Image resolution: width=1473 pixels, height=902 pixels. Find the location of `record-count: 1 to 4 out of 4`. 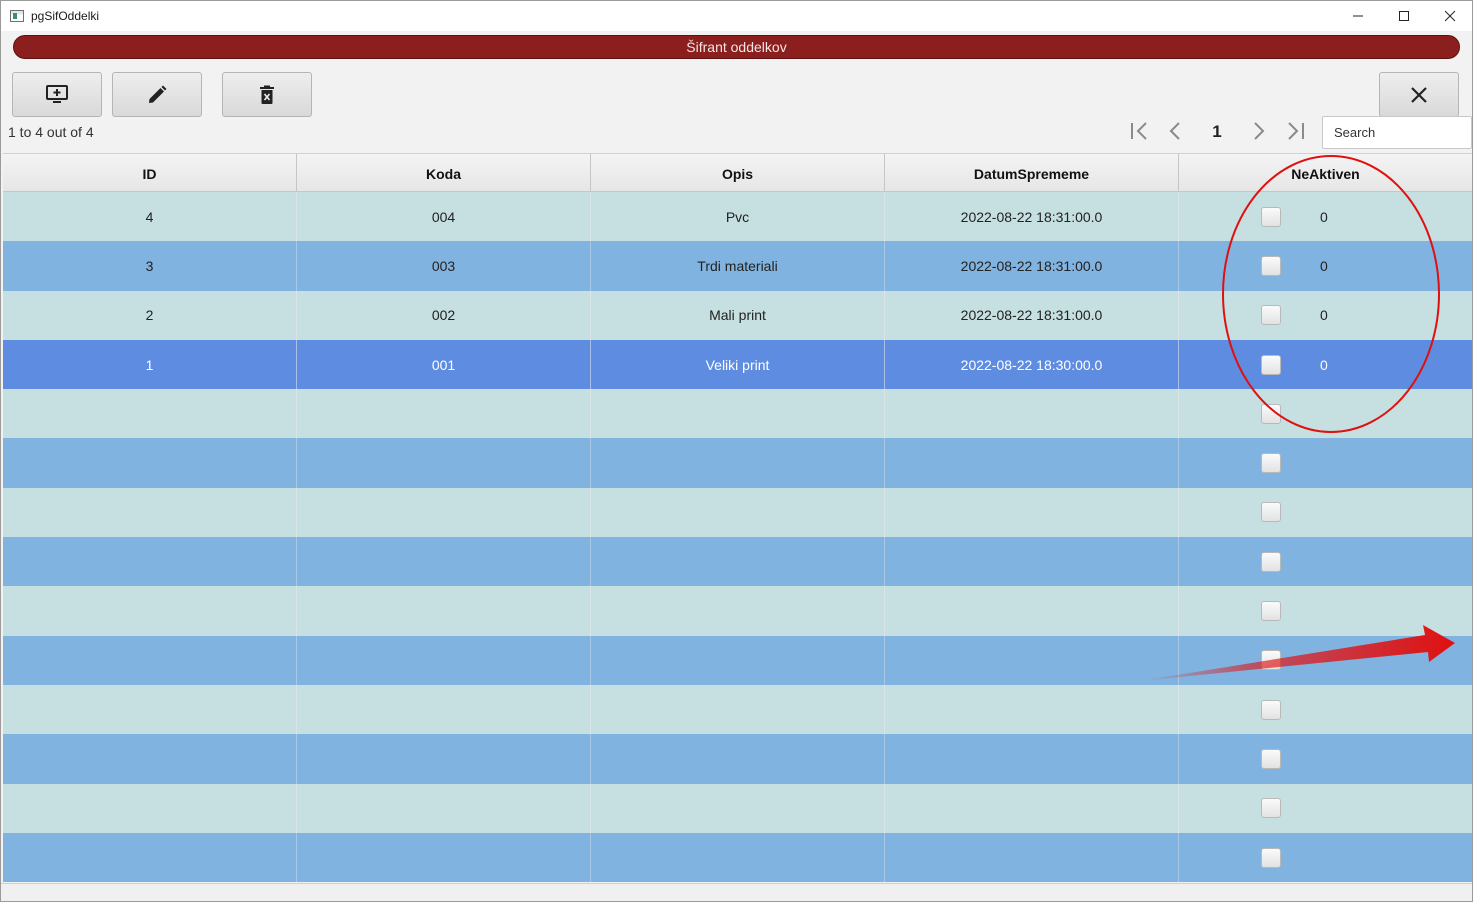

record-count: 1 to 4 out of 4 is located at coordinates (51, 132).